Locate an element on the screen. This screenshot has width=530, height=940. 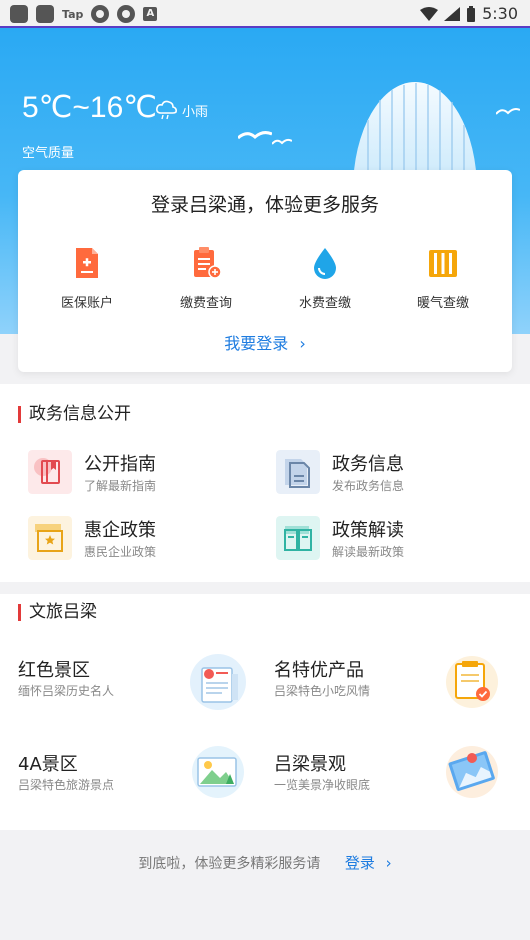
tour-item-name: 名特优产品 is located at coordinates (319, 670).